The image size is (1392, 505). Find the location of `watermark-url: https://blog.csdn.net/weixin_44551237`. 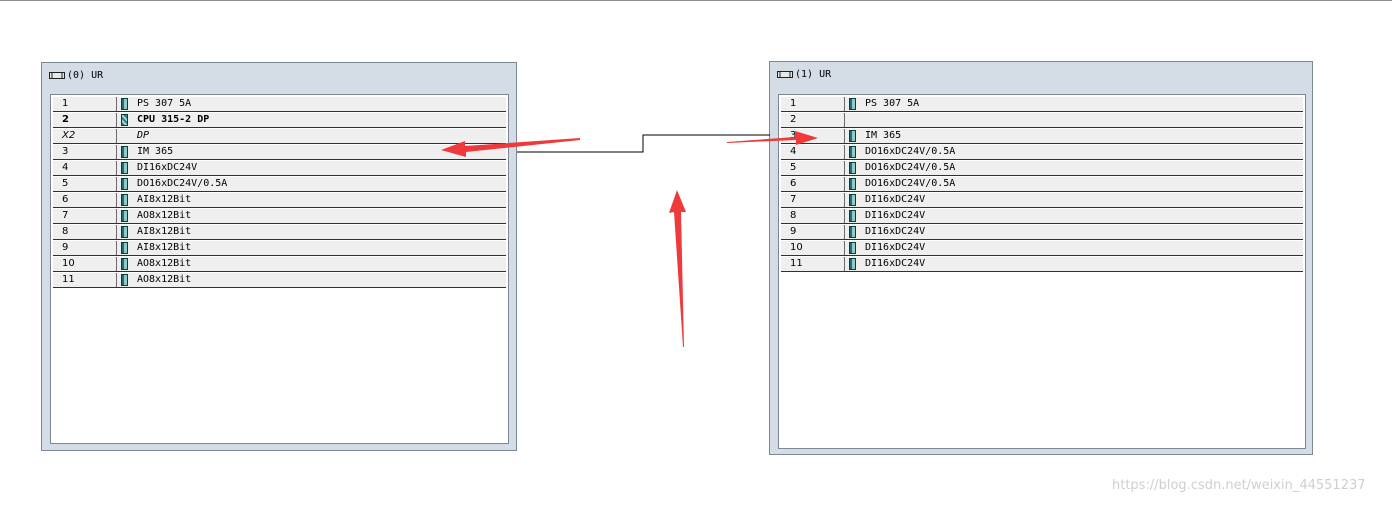

watermark-url: https://blog.csdn.net/weixin_44551237 is located at coordinates (1239, 485).